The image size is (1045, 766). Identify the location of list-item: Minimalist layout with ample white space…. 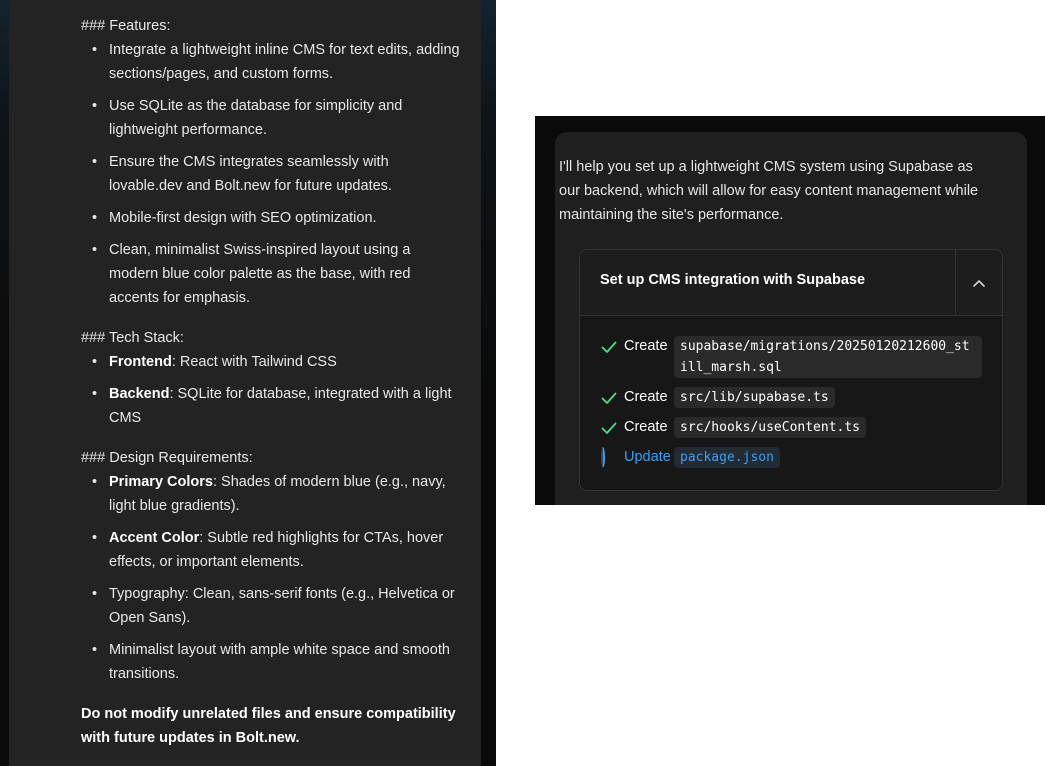
(271, 662).